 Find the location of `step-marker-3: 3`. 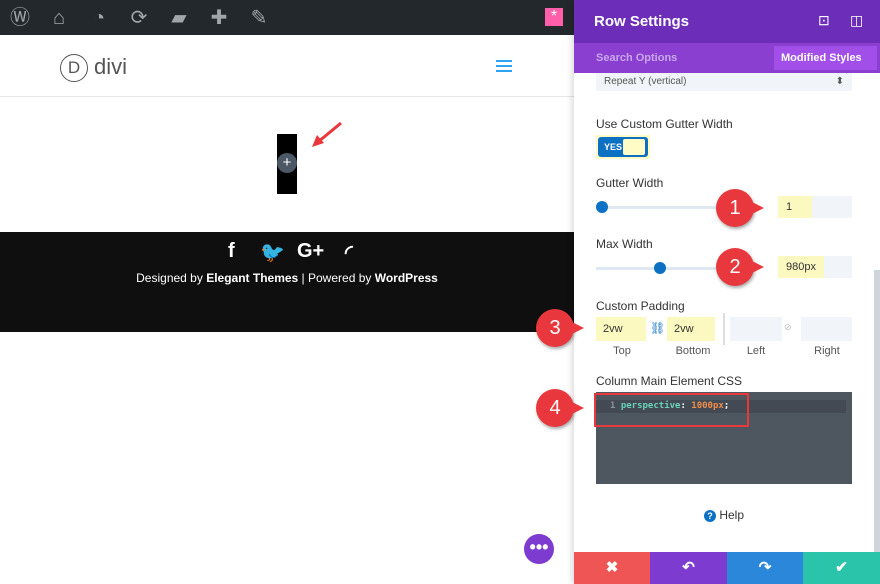

step-marker-3: 3 is located at coordinates (560, 328).